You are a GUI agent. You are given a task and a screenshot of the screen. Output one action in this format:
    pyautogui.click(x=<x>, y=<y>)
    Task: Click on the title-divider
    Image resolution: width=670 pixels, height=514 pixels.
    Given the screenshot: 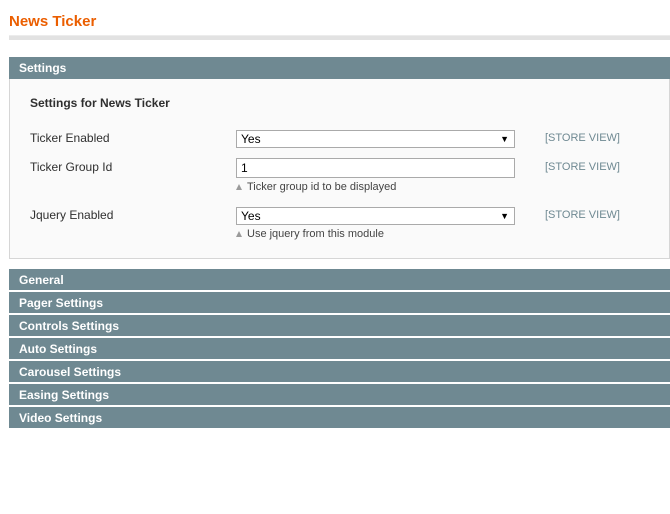 What is the action you would take?
    pyautogui.click(x=339, y=37)
    